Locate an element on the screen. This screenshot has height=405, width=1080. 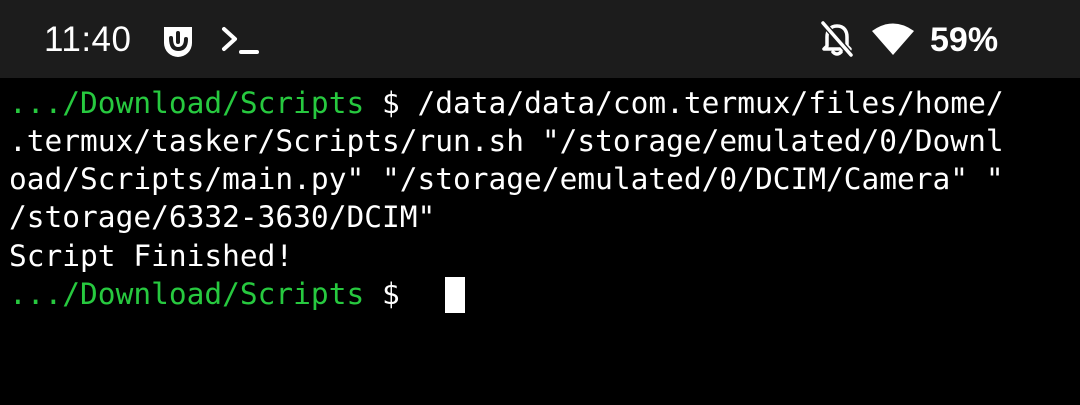
terminal-cursor is located at coordinates (455, 295).